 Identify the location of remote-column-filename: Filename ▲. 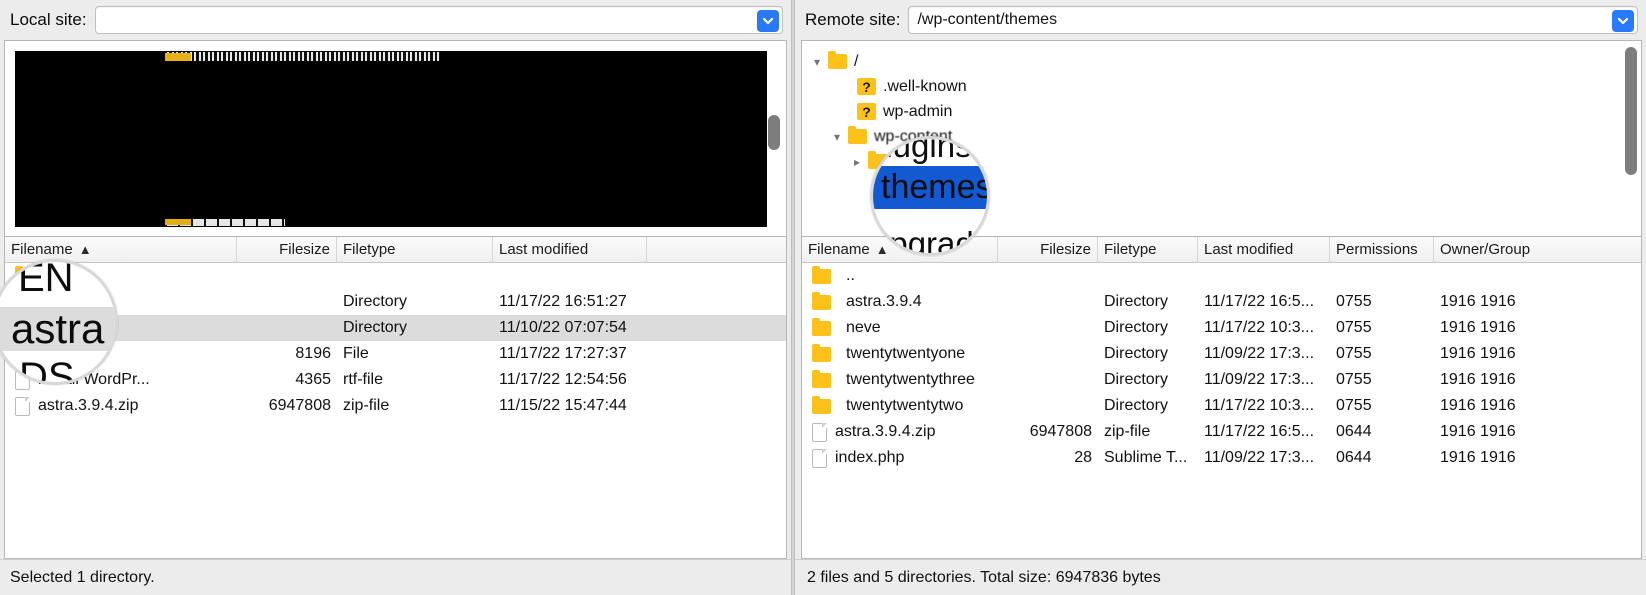
(900, 250).